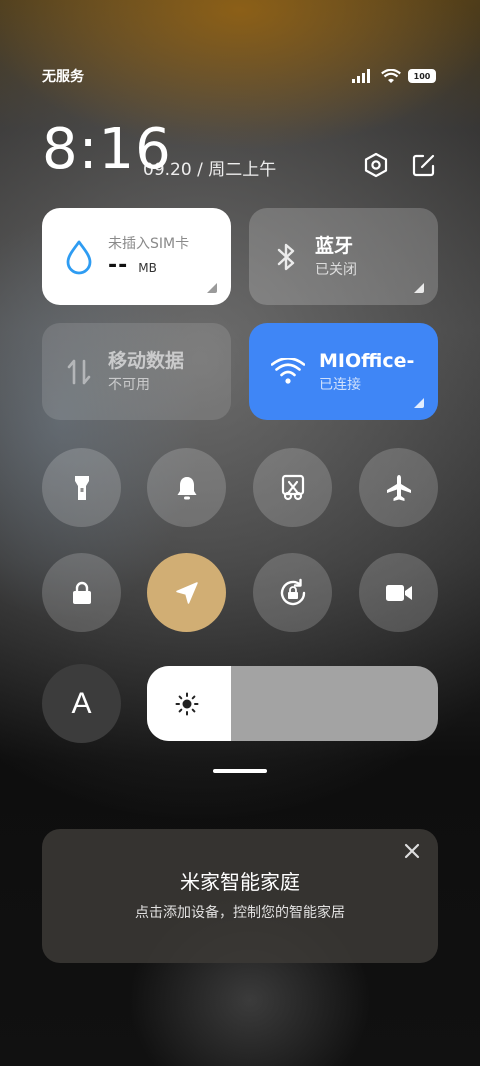 The image size is (480, 1066). Describe the element at coordinates (210, 170) in the screenshot. I see `clock-date: 09.20 / 周二上午` at that location.